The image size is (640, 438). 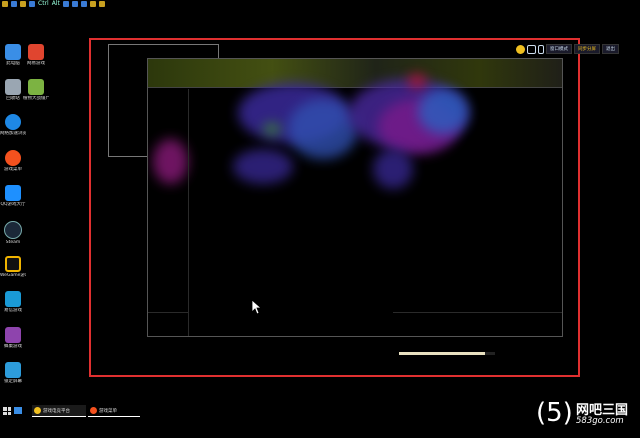 What do you see at coordinates (13, 381) in the screenshot?
I see `desktop-icon-label: 锁定屏幕` at bounding box center [13, 381].